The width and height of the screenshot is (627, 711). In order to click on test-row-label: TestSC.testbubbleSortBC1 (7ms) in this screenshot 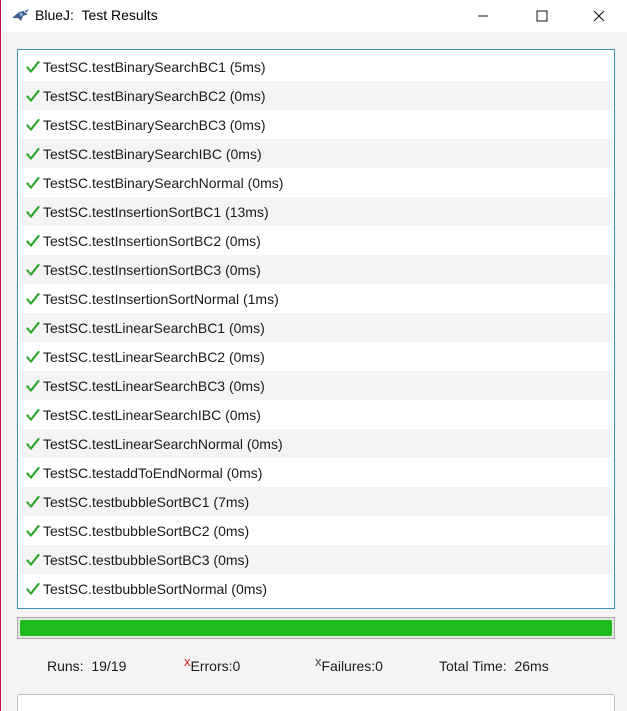, I will do `click(146, 501)`.